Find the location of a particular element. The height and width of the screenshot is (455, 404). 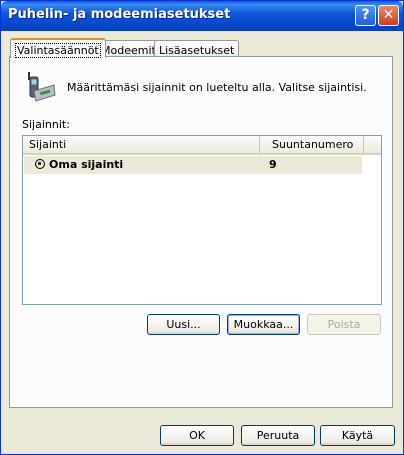

tab-dialing-rules: Valintasäännöt is located at coordinates (58, 48).